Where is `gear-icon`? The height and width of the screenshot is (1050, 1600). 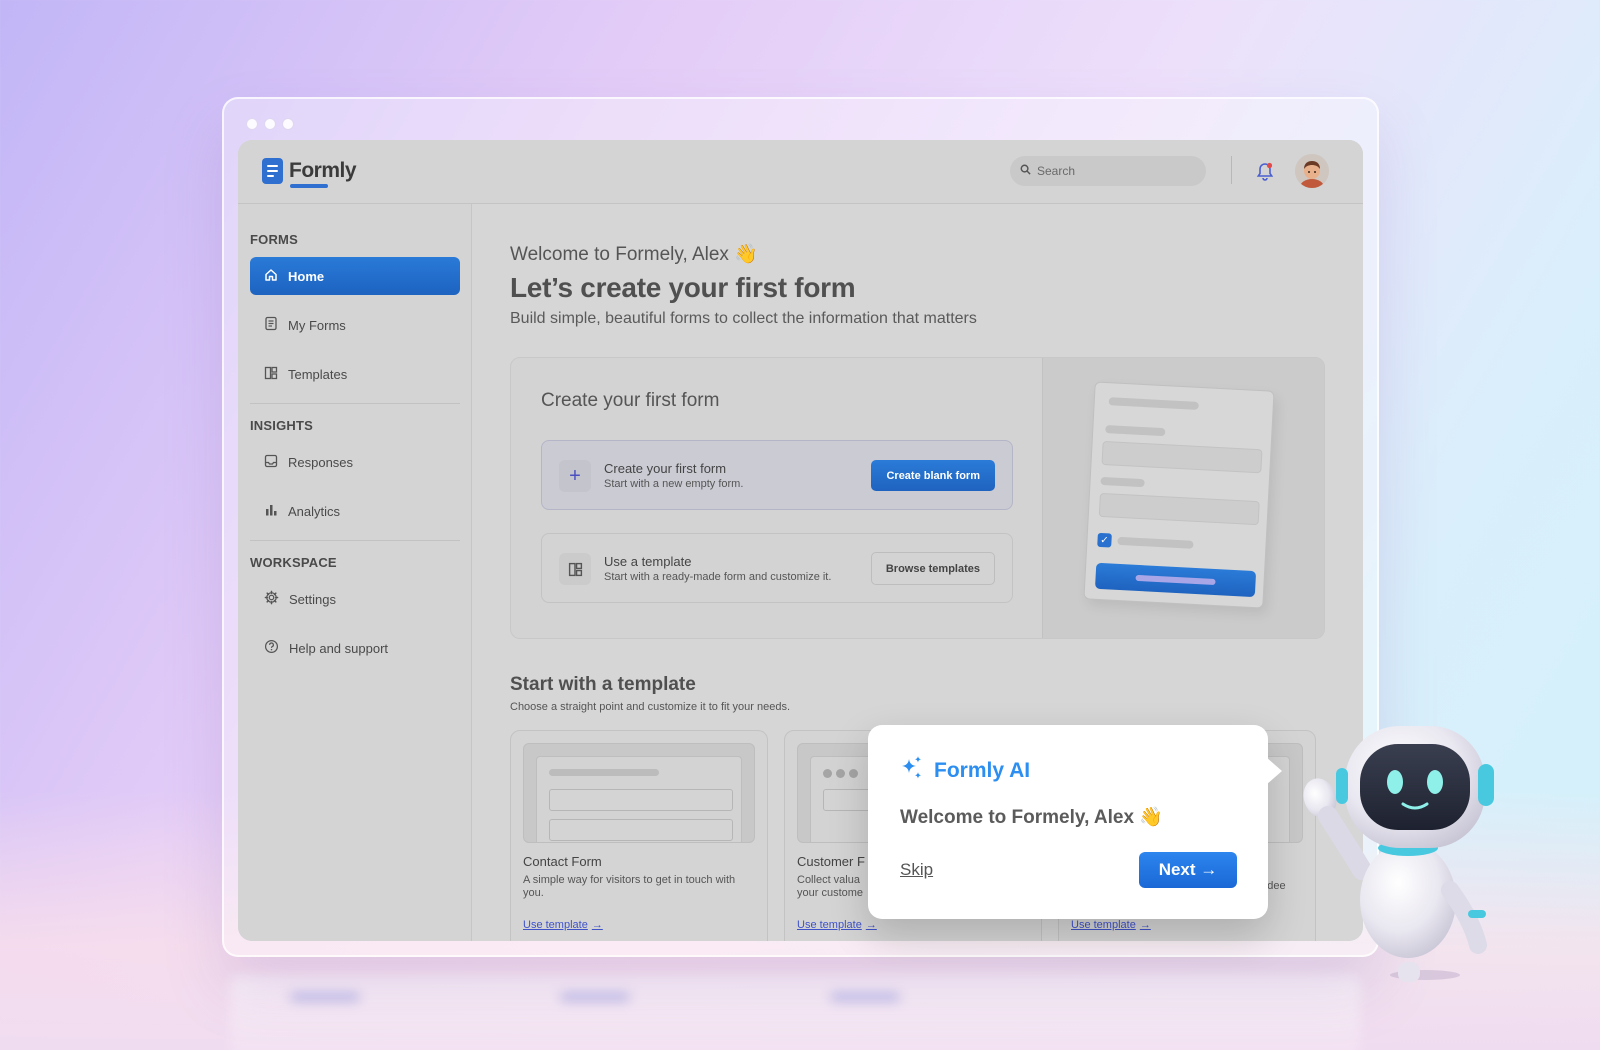 gear-icon is located at coordinates (271, 599).